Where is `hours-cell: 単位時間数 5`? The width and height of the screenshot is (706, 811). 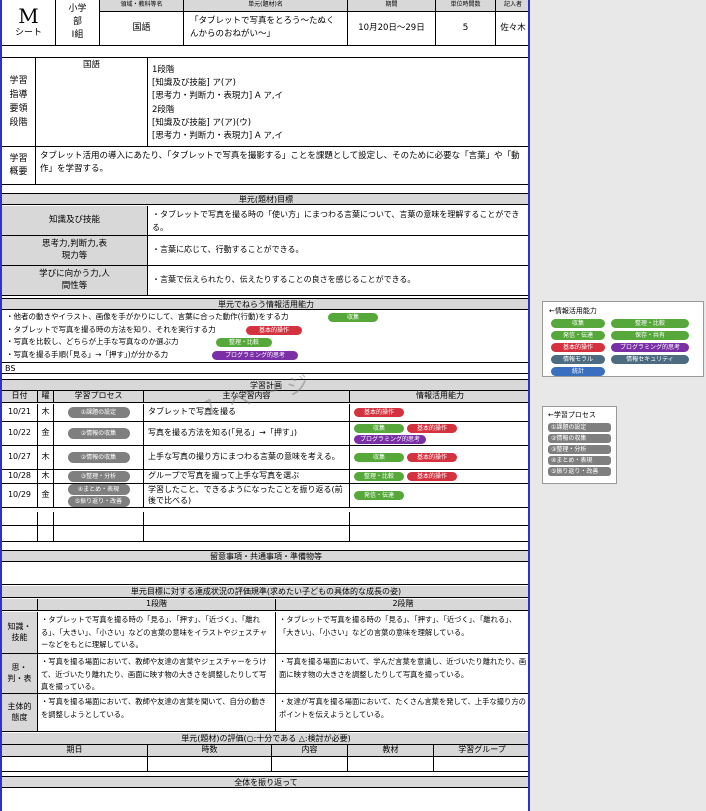 hours-cell: 単位時間数 5 is located at coordinates (466, 22).